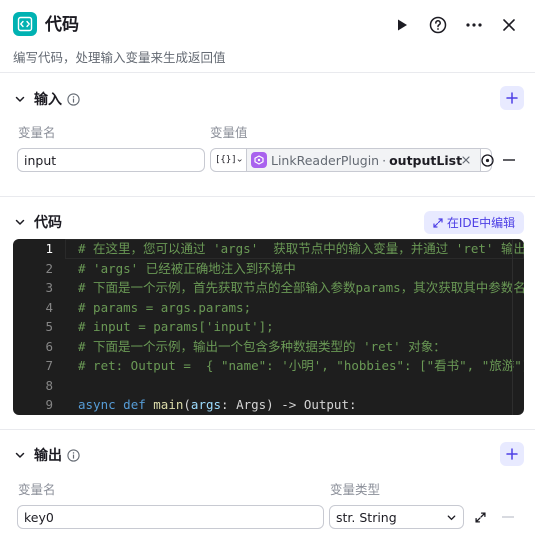  What do you see at coordinates (48, 223) in the screenshot?
I see `code-section-title: 代码` at bounding box center [48, 223].